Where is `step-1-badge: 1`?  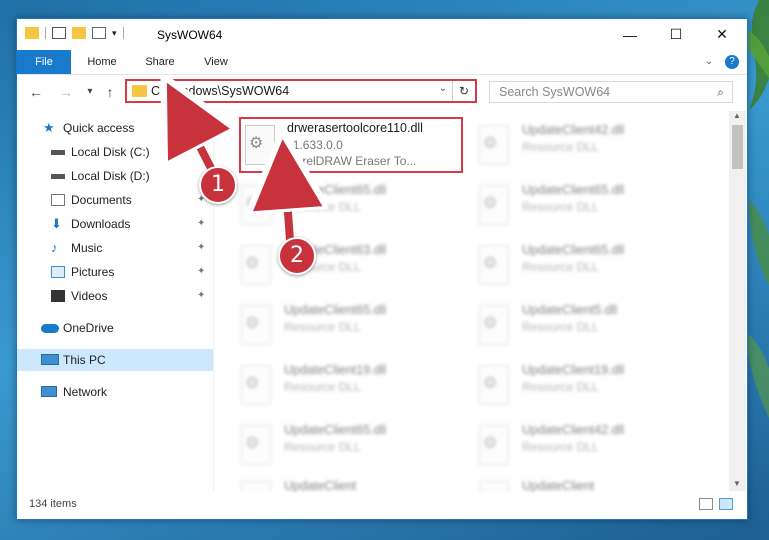 step-1-badge: 1 is located at coordinates (218, 185).